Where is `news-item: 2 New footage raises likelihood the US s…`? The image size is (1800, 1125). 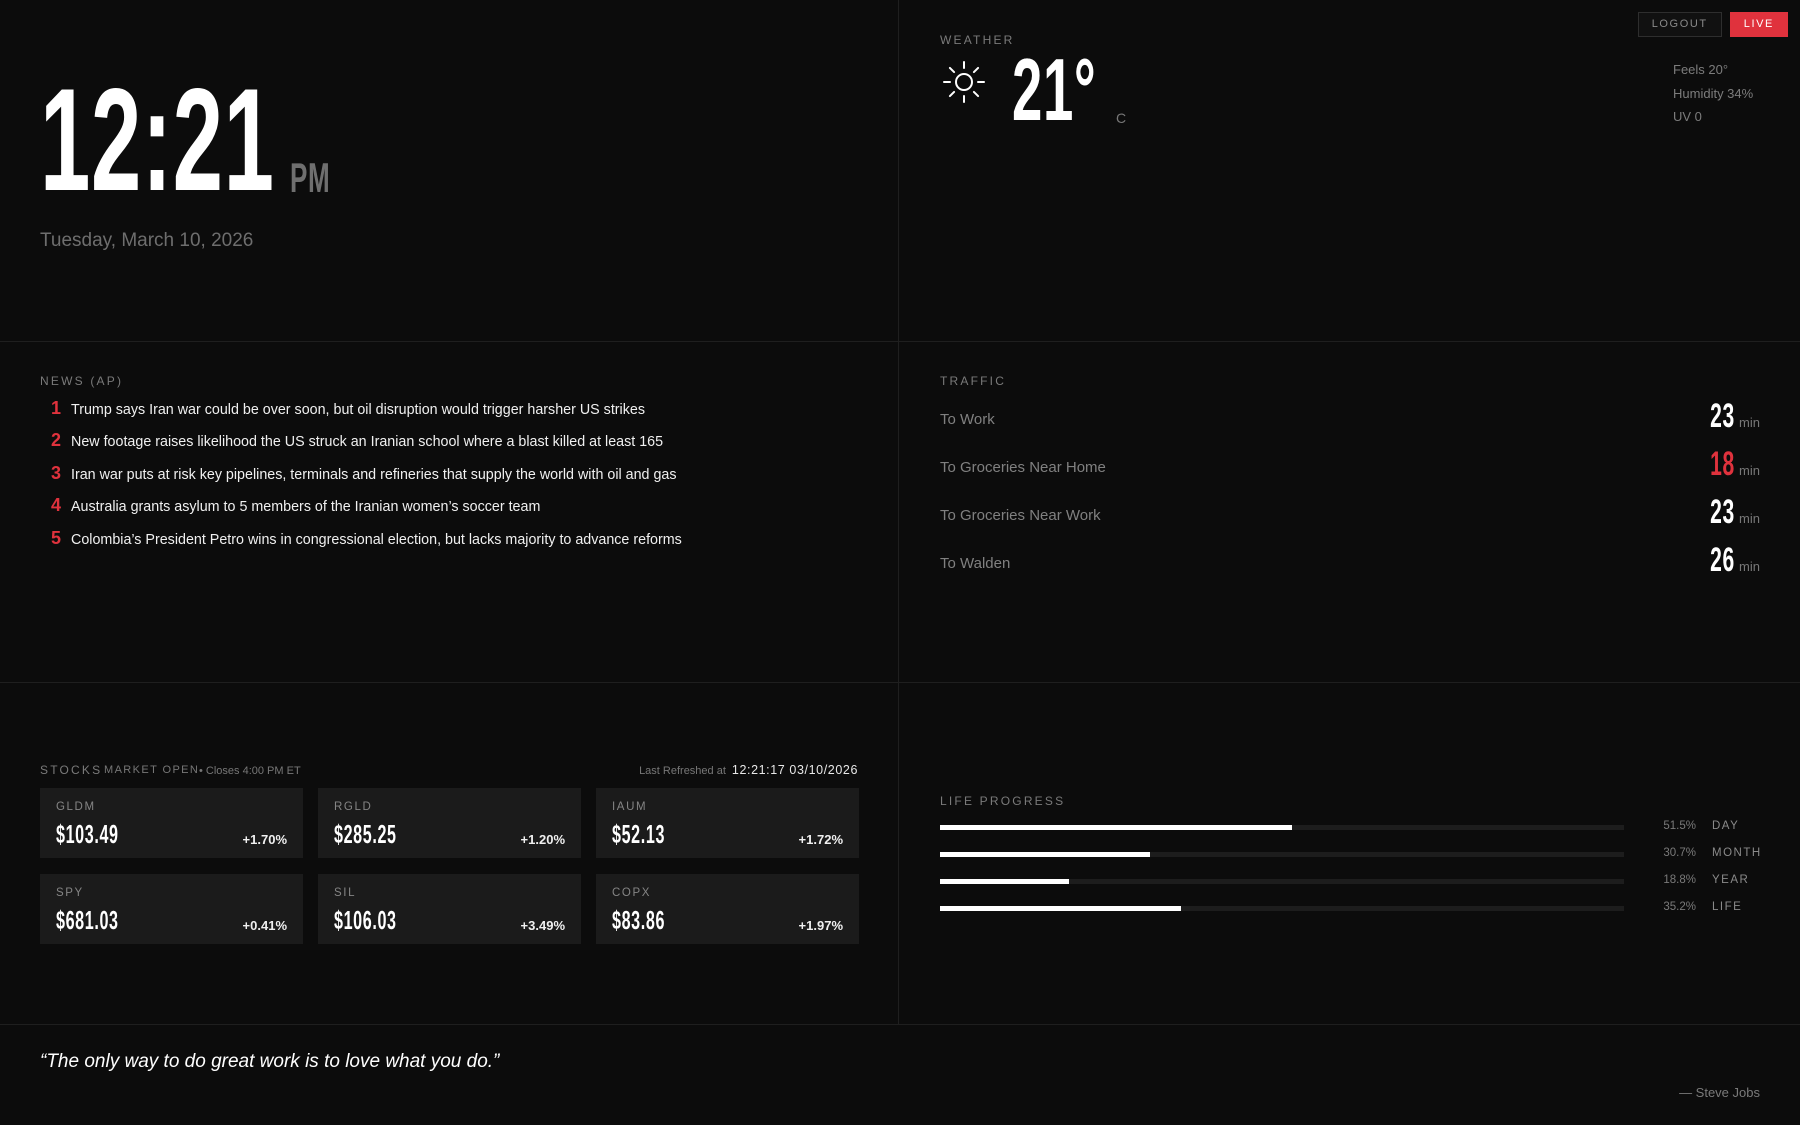
news-item: 2 New footage raises likelihood the US s… is located at coordinates (361, 446).